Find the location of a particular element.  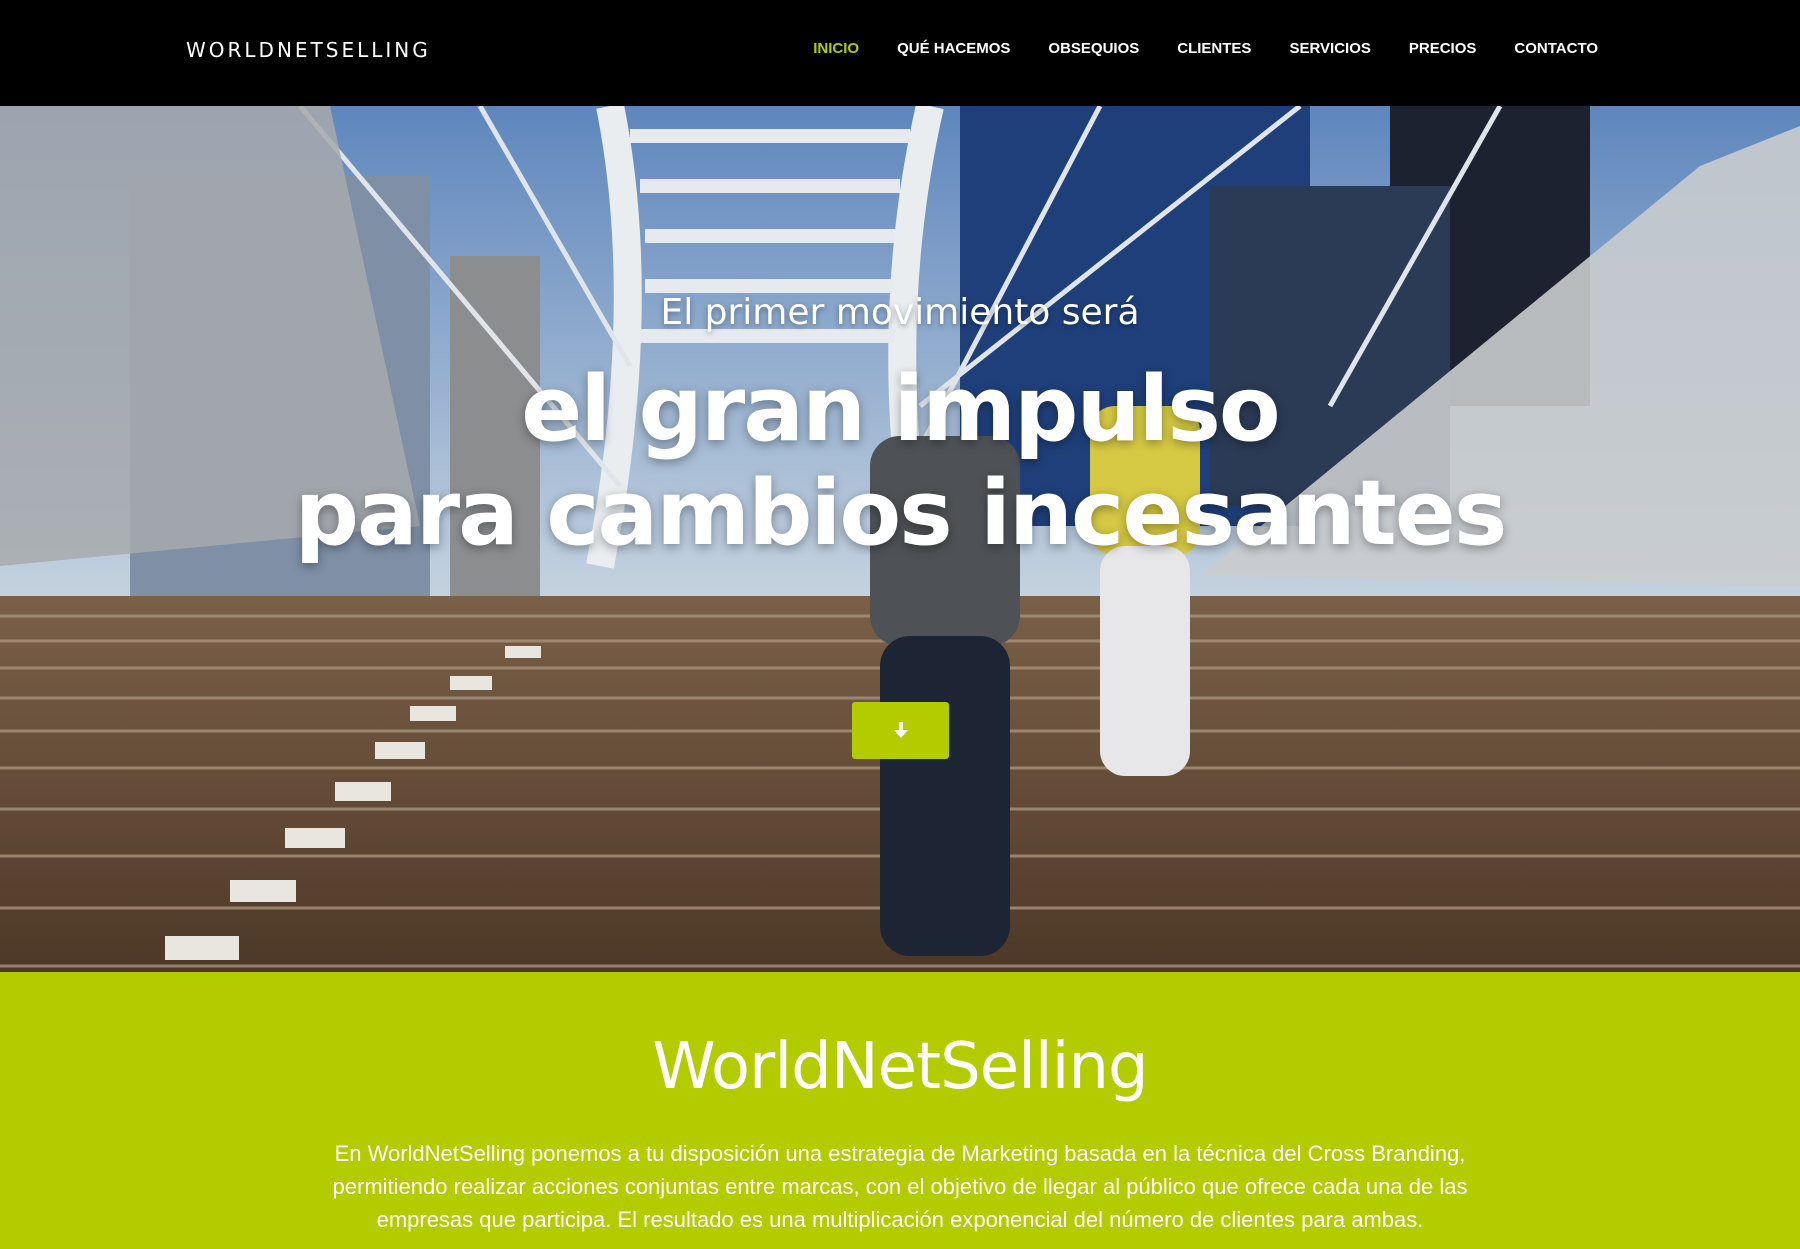

nav-item-obsequios: OBSEQUIOS is located at coordinates (1093, 48).